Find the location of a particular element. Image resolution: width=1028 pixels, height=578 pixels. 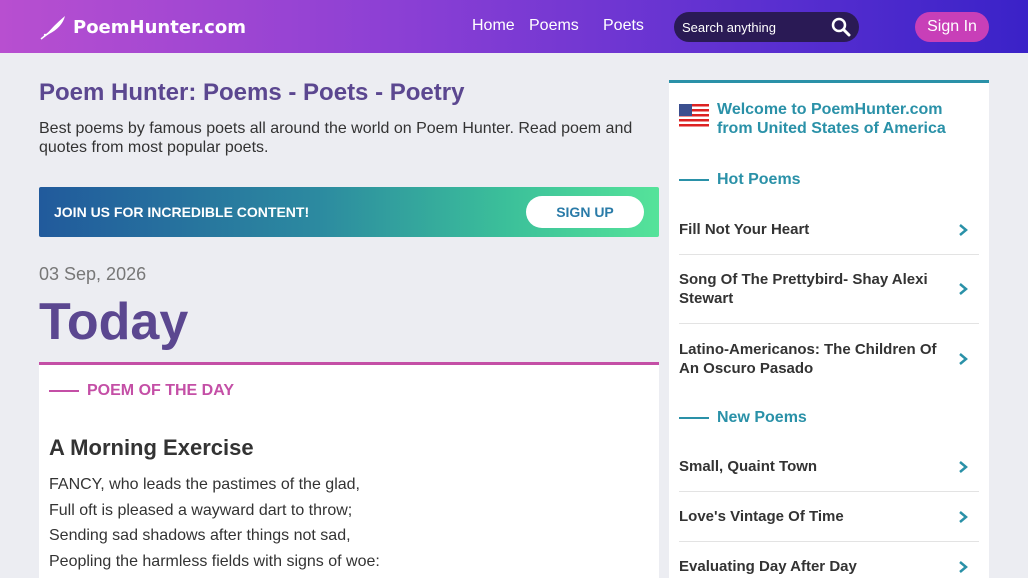

search-input is located at coordinates (752, 27).